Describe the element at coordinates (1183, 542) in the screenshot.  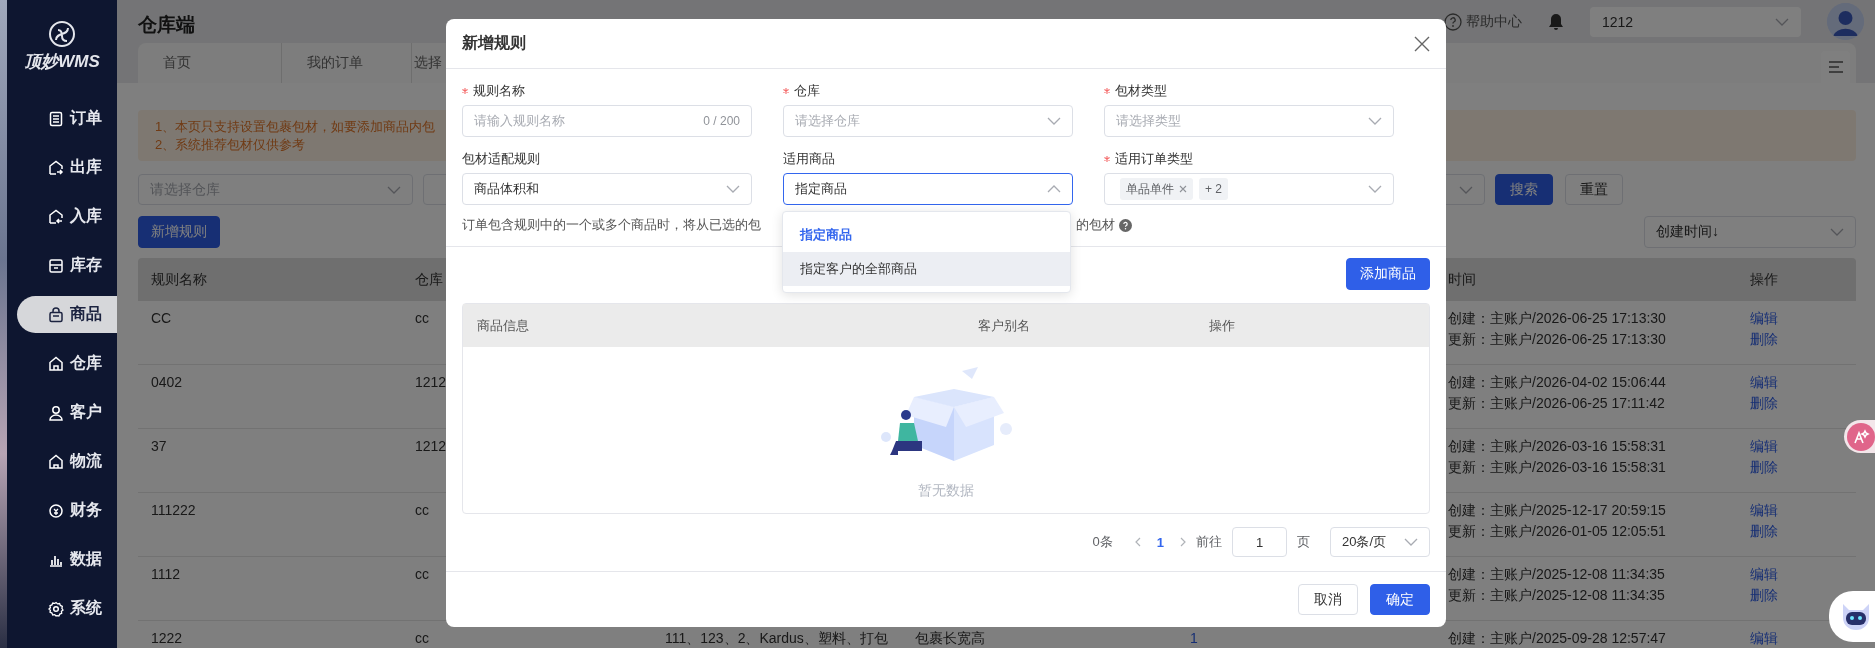
I see `chevron-right-icon` at that location.